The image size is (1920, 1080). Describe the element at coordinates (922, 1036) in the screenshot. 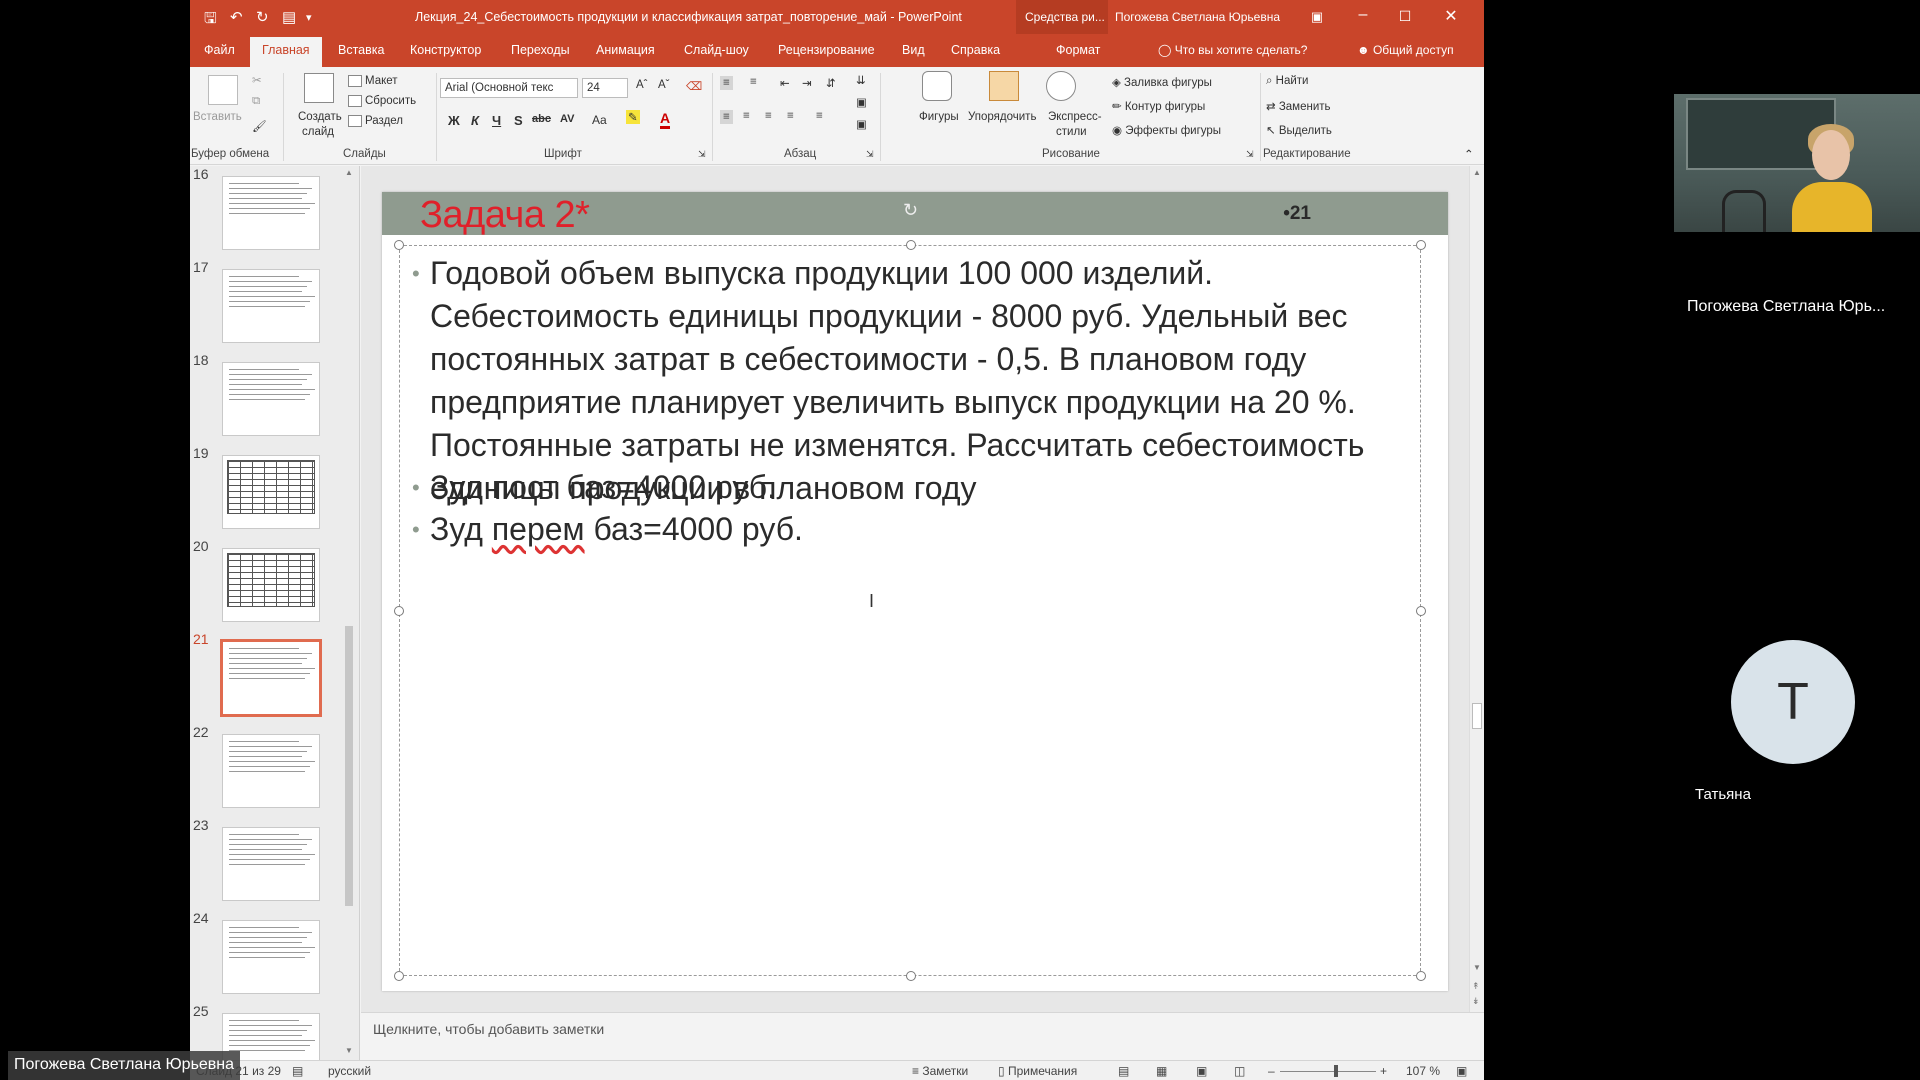

I see `notes-pane: Щелкните, чтобы добавить заметки` at that location.